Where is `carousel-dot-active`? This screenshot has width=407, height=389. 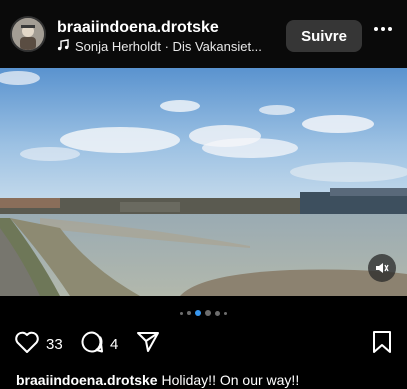 carousel-dot-active is located at coordinates (198, 313).